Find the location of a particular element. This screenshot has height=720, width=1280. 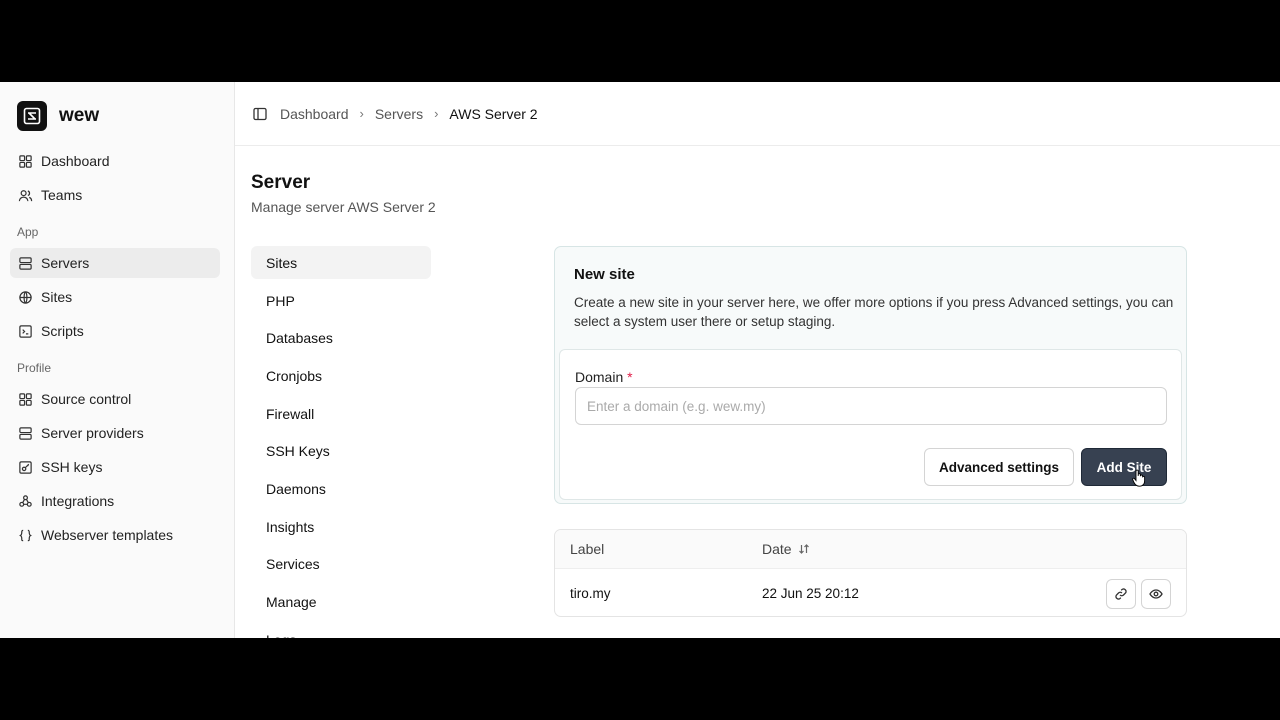

terminal-icon is located at coordinates (25, 331).